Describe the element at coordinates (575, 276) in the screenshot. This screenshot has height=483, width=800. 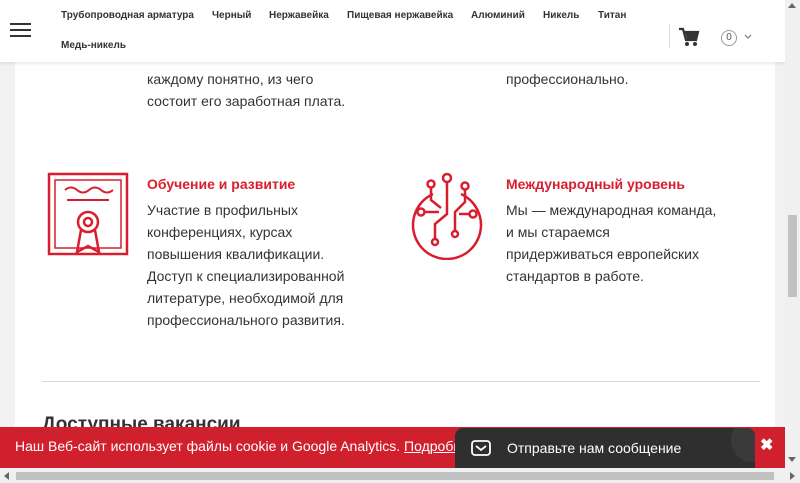
I see `international-text-line: стандартов в работе.` at that location.